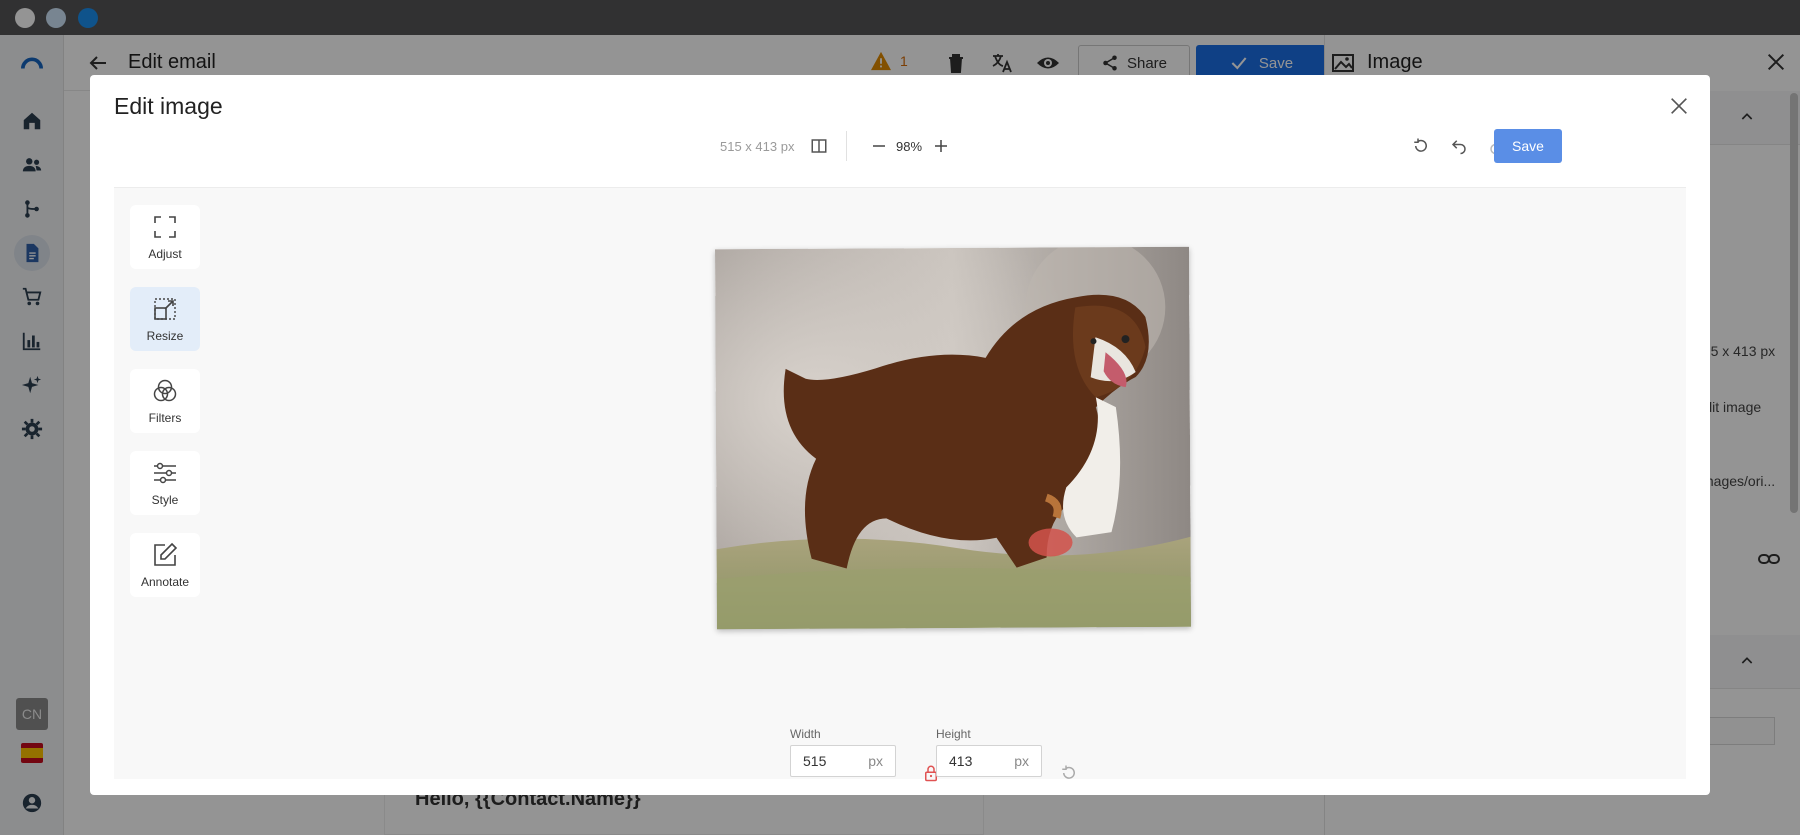  I want to click on reset-size-icon, so click(1069, 773).